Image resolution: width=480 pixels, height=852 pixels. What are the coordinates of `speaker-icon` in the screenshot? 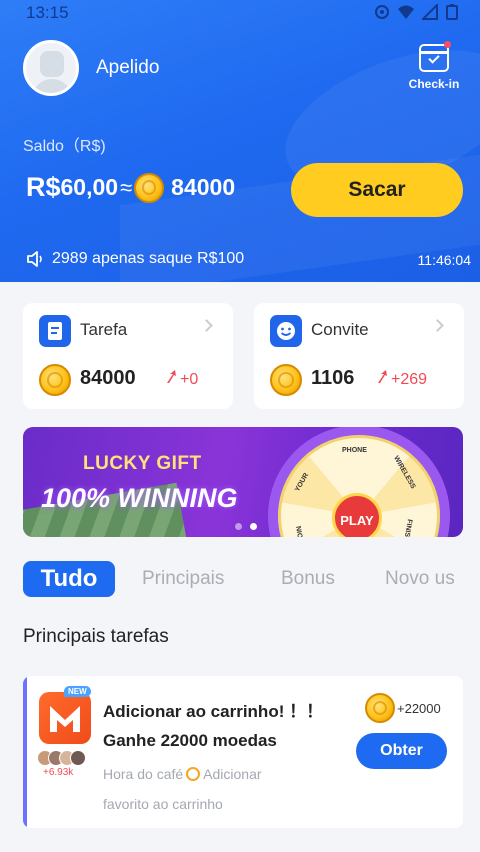 It's located at (34, 259).